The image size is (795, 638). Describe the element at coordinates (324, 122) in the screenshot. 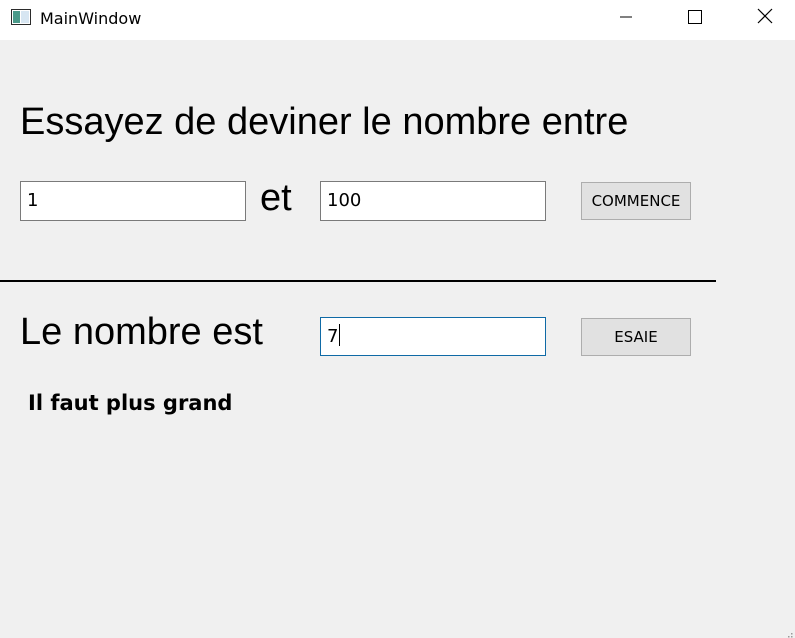

I see `range-heading: Essayez de deviner le nombre entre` at that location.